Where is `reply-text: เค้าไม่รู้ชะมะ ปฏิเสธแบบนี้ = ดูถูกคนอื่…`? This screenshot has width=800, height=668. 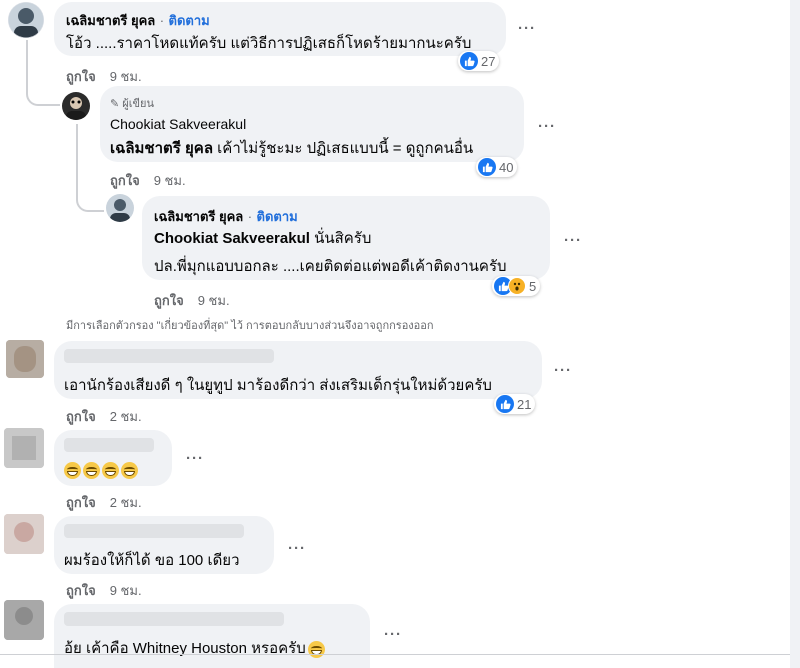 reply-text: เค้าไม่รู้ชะมะ ปฏิเสธแบบนี้ = ดูถูกคนอื่… is located at coordinates (343, 148).